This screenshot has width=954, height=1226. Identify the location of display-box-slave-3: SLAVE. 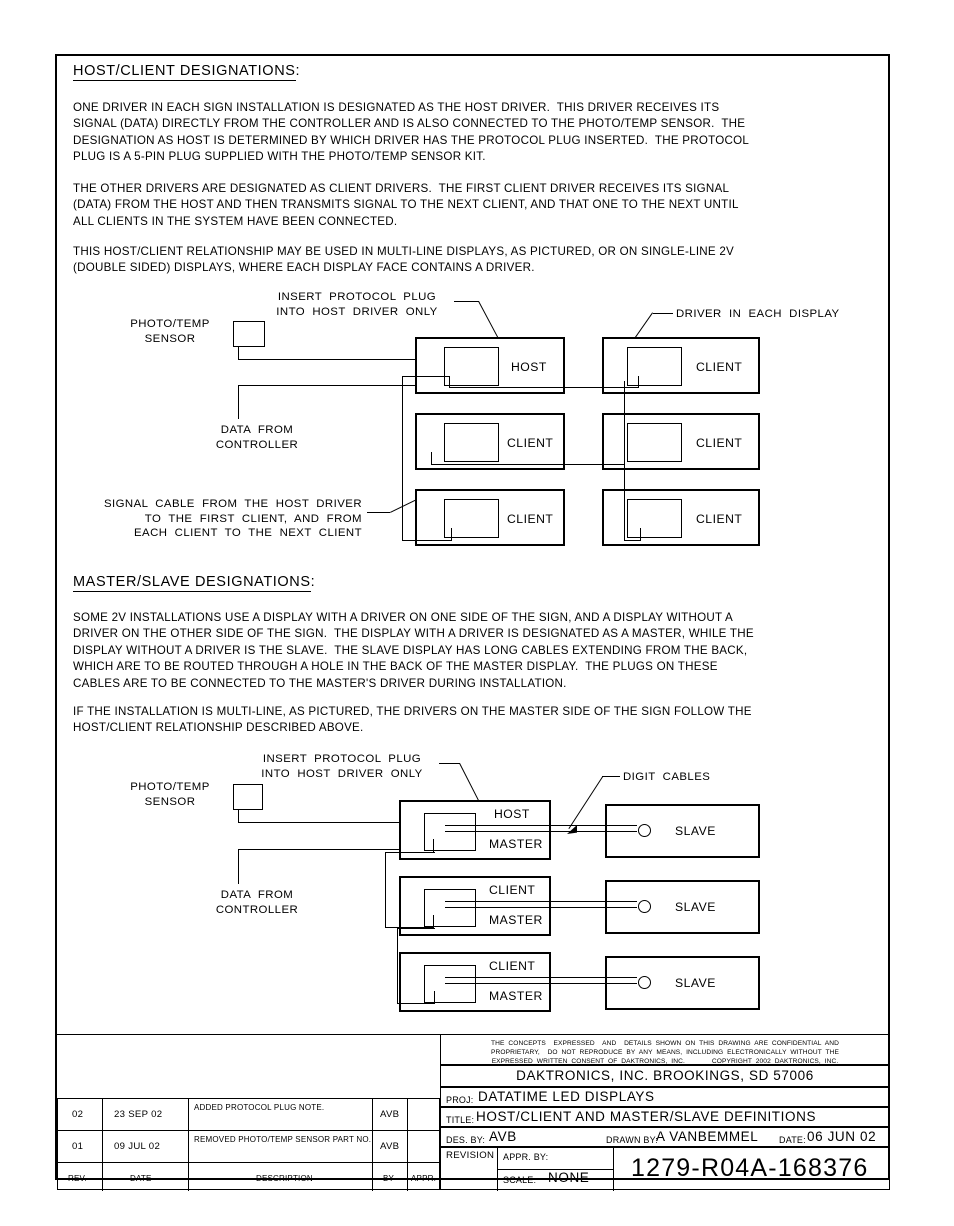
(682, 983).